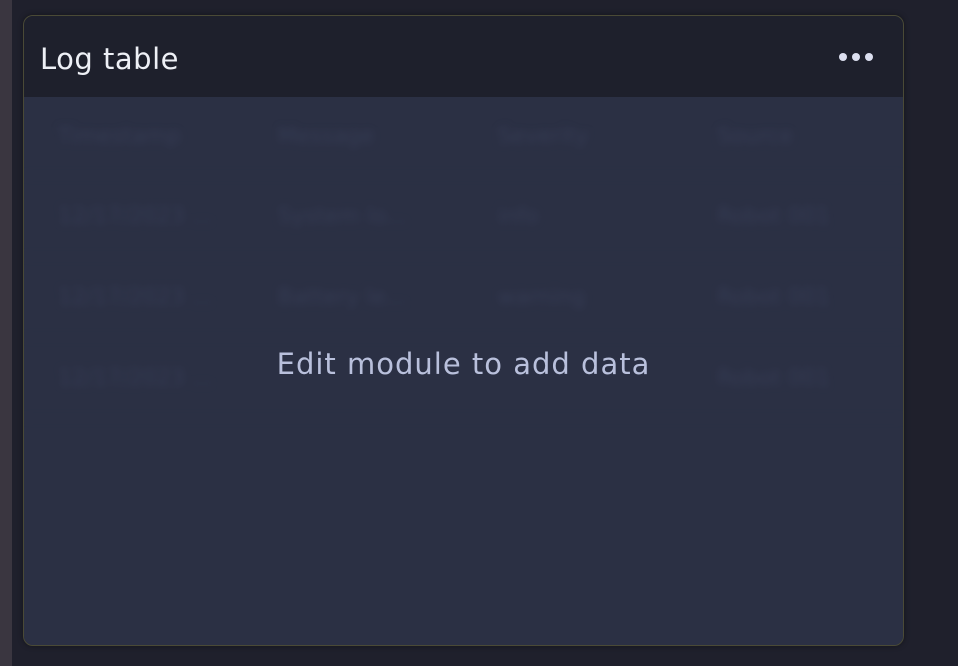 The width and height of the screenshot is (958, 666). What do you see at coordinates (463, 136) in the screenshot?
I see `placeholder-header-row: Timestamp Message Severity Source` at bounding box center [463, 136].